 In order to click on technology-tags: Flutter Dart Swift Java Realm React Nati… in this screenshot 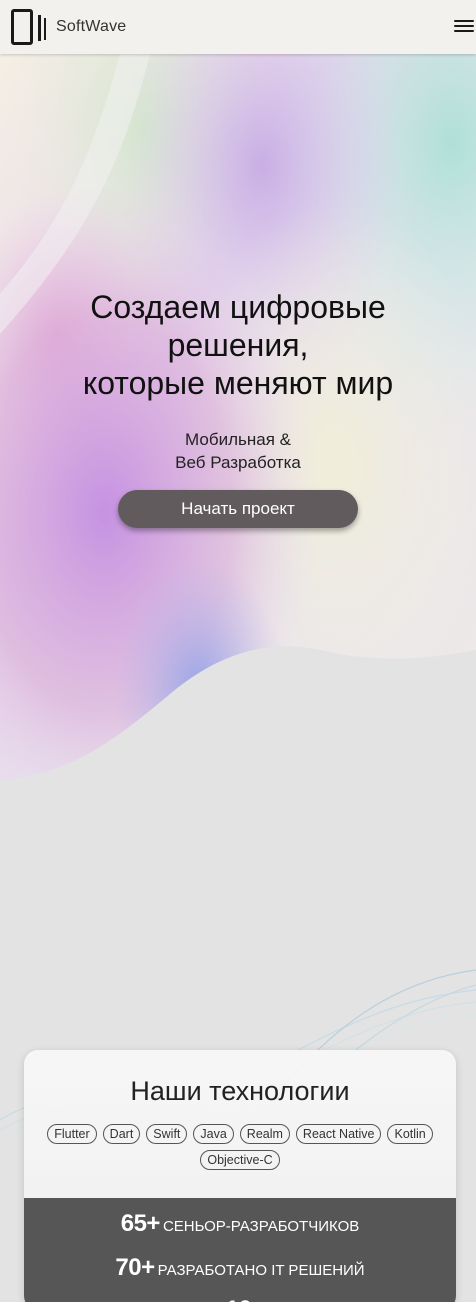, I will do `click(240, 1147)`.